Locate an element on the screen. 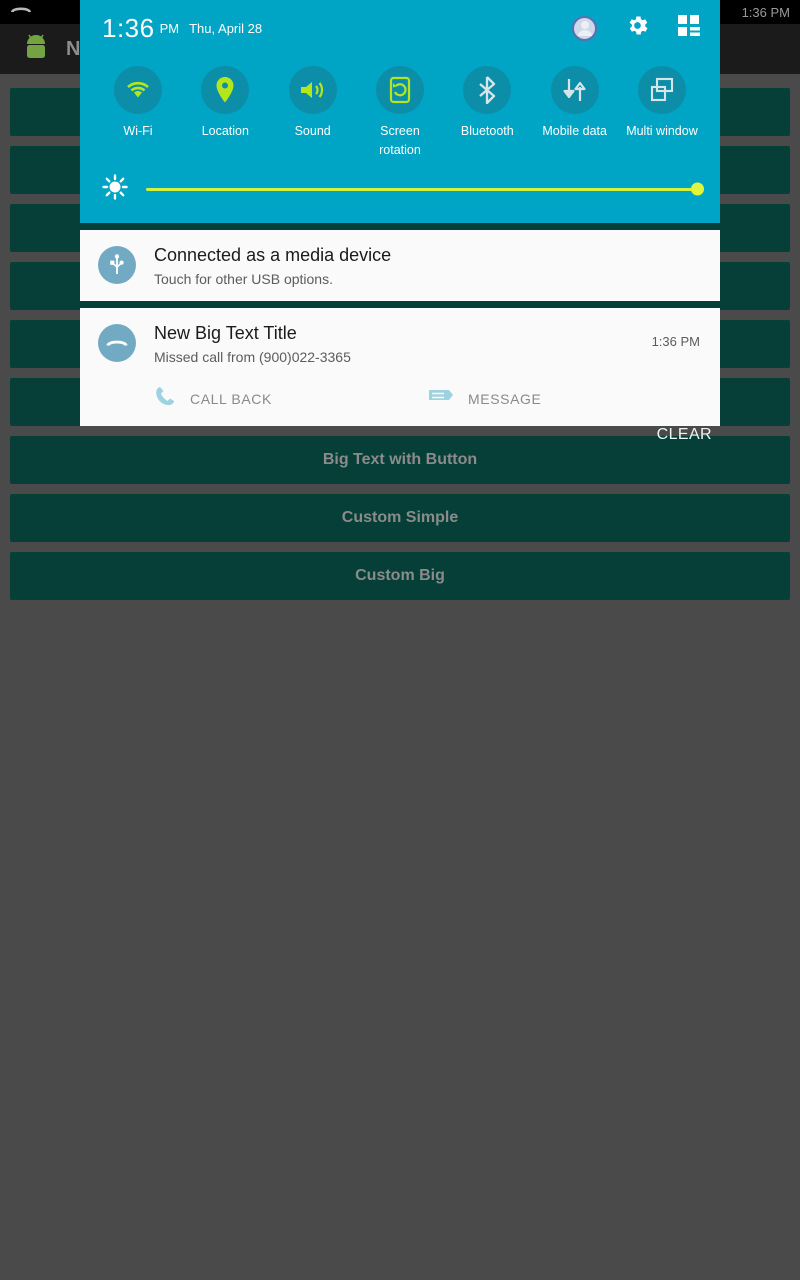 The height and width of the screenshot is (1280, 800). sound-speaker-icon is located at coordinates (312, 90).